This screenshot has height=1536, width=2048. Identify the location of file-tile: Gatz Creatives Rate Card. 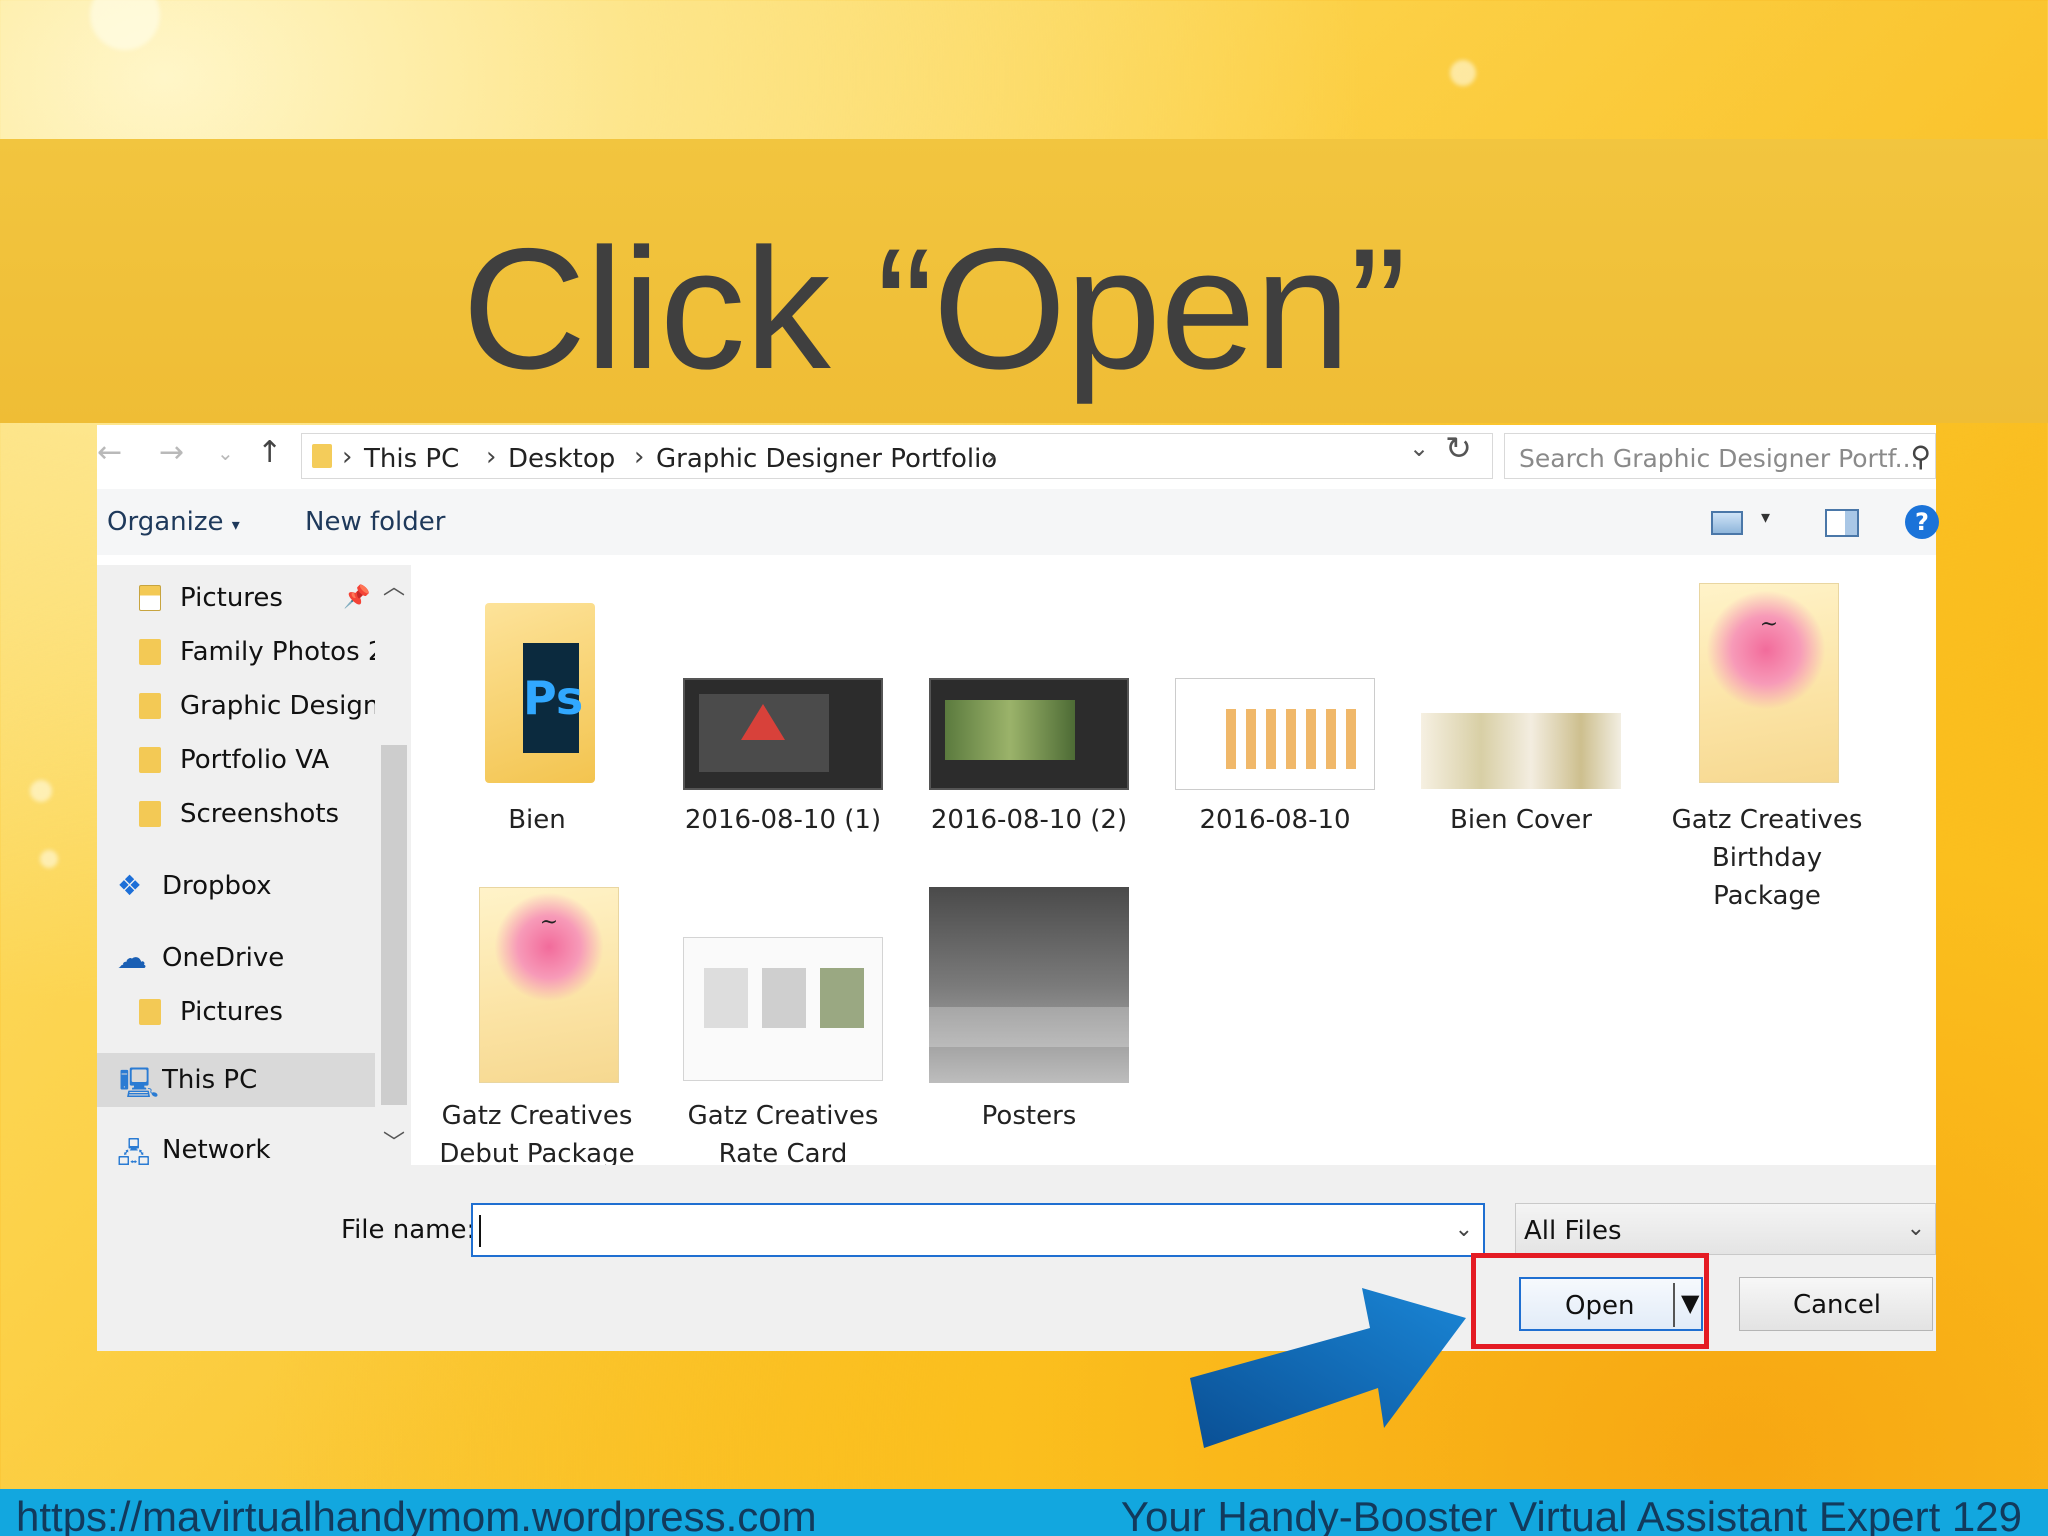
(783, 1026).